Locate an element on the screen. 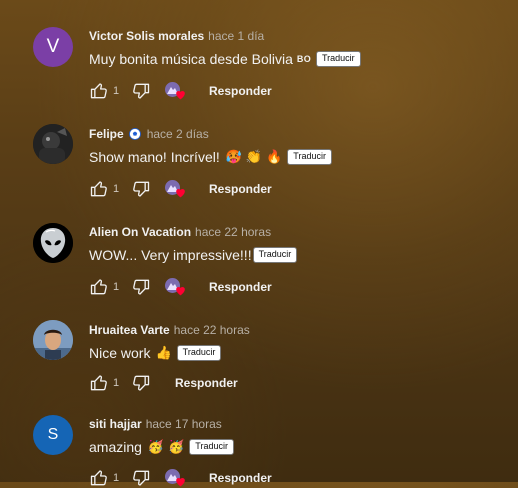 The width and height of the screenshot is (518, 488). comment-suffix: BO is located at coordinates (303, 59).